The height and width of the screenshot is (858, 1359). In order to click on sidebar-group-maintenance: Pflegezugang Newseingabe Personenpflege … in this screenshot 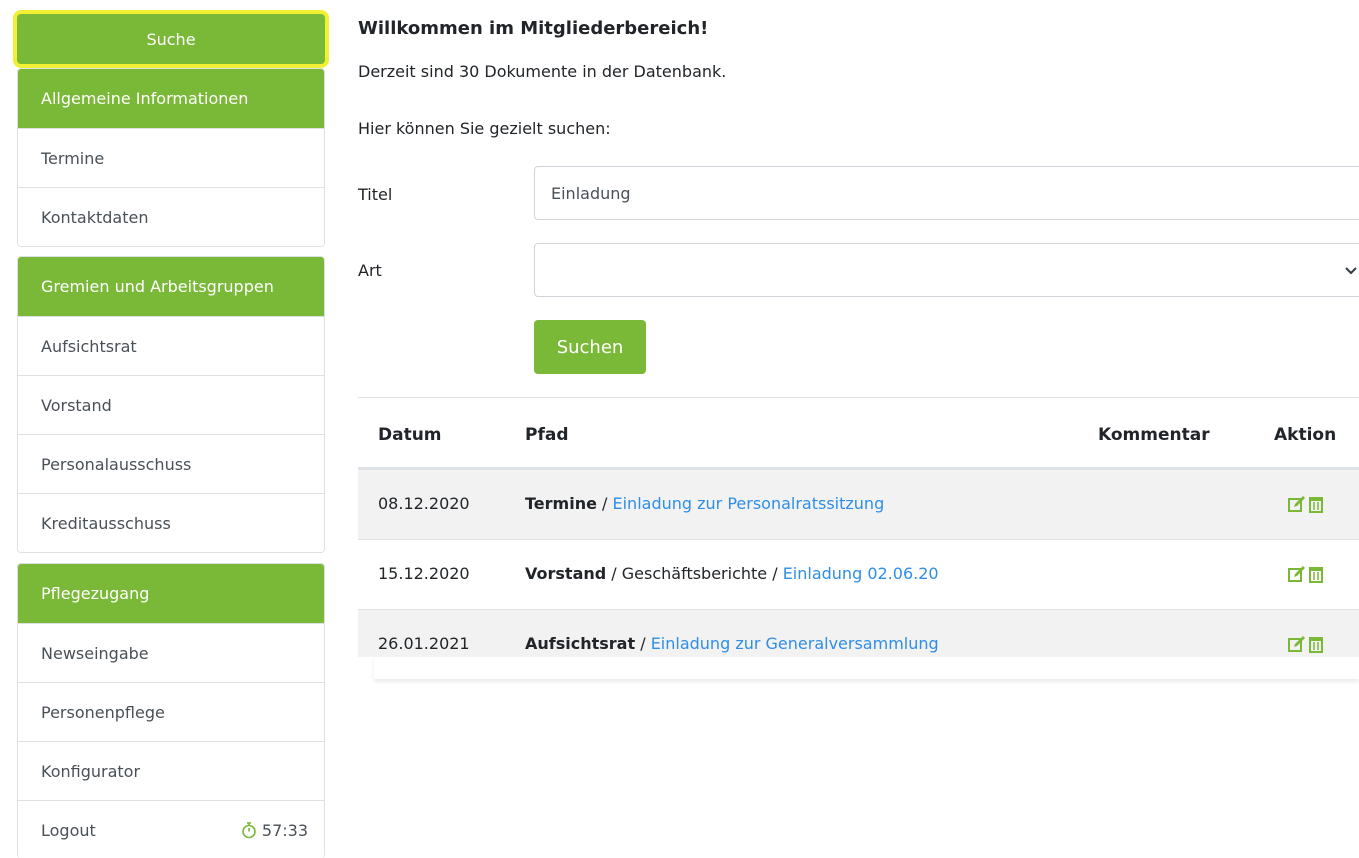, I will do `click(171, 710)`.